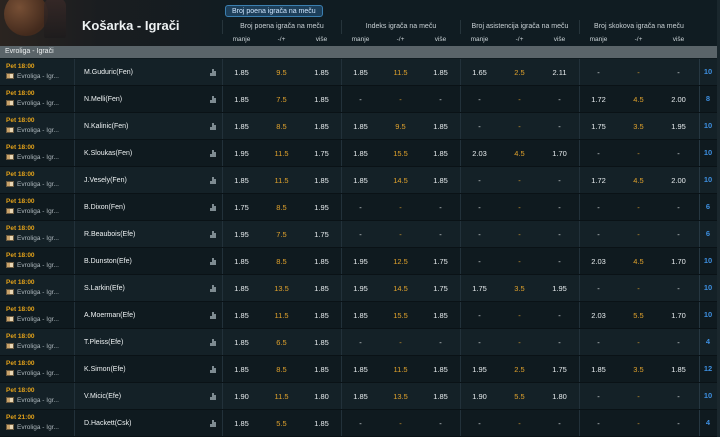 This screenshot has width=720, height=437. Describe the element at coordinates (707, 342) in the screenshot. I see `more-markets-count: 4` at that location.